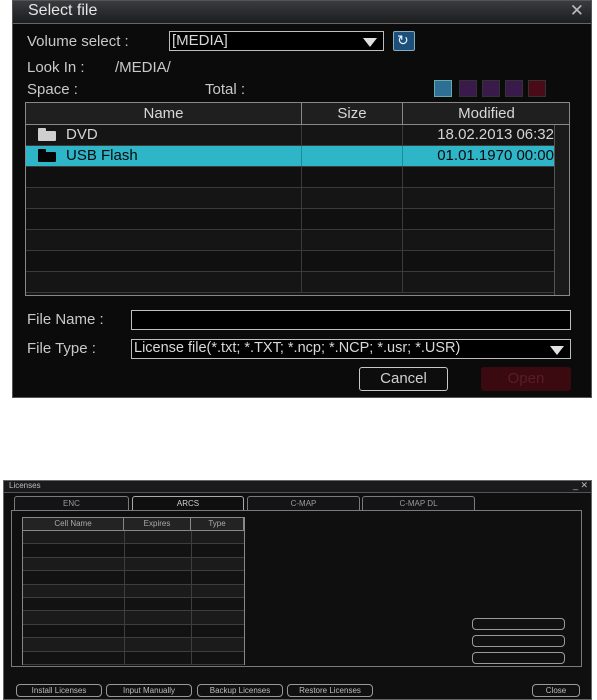 The image size is (597, 700). I want to click on look-in-label: Look In :, so click(56, 67).